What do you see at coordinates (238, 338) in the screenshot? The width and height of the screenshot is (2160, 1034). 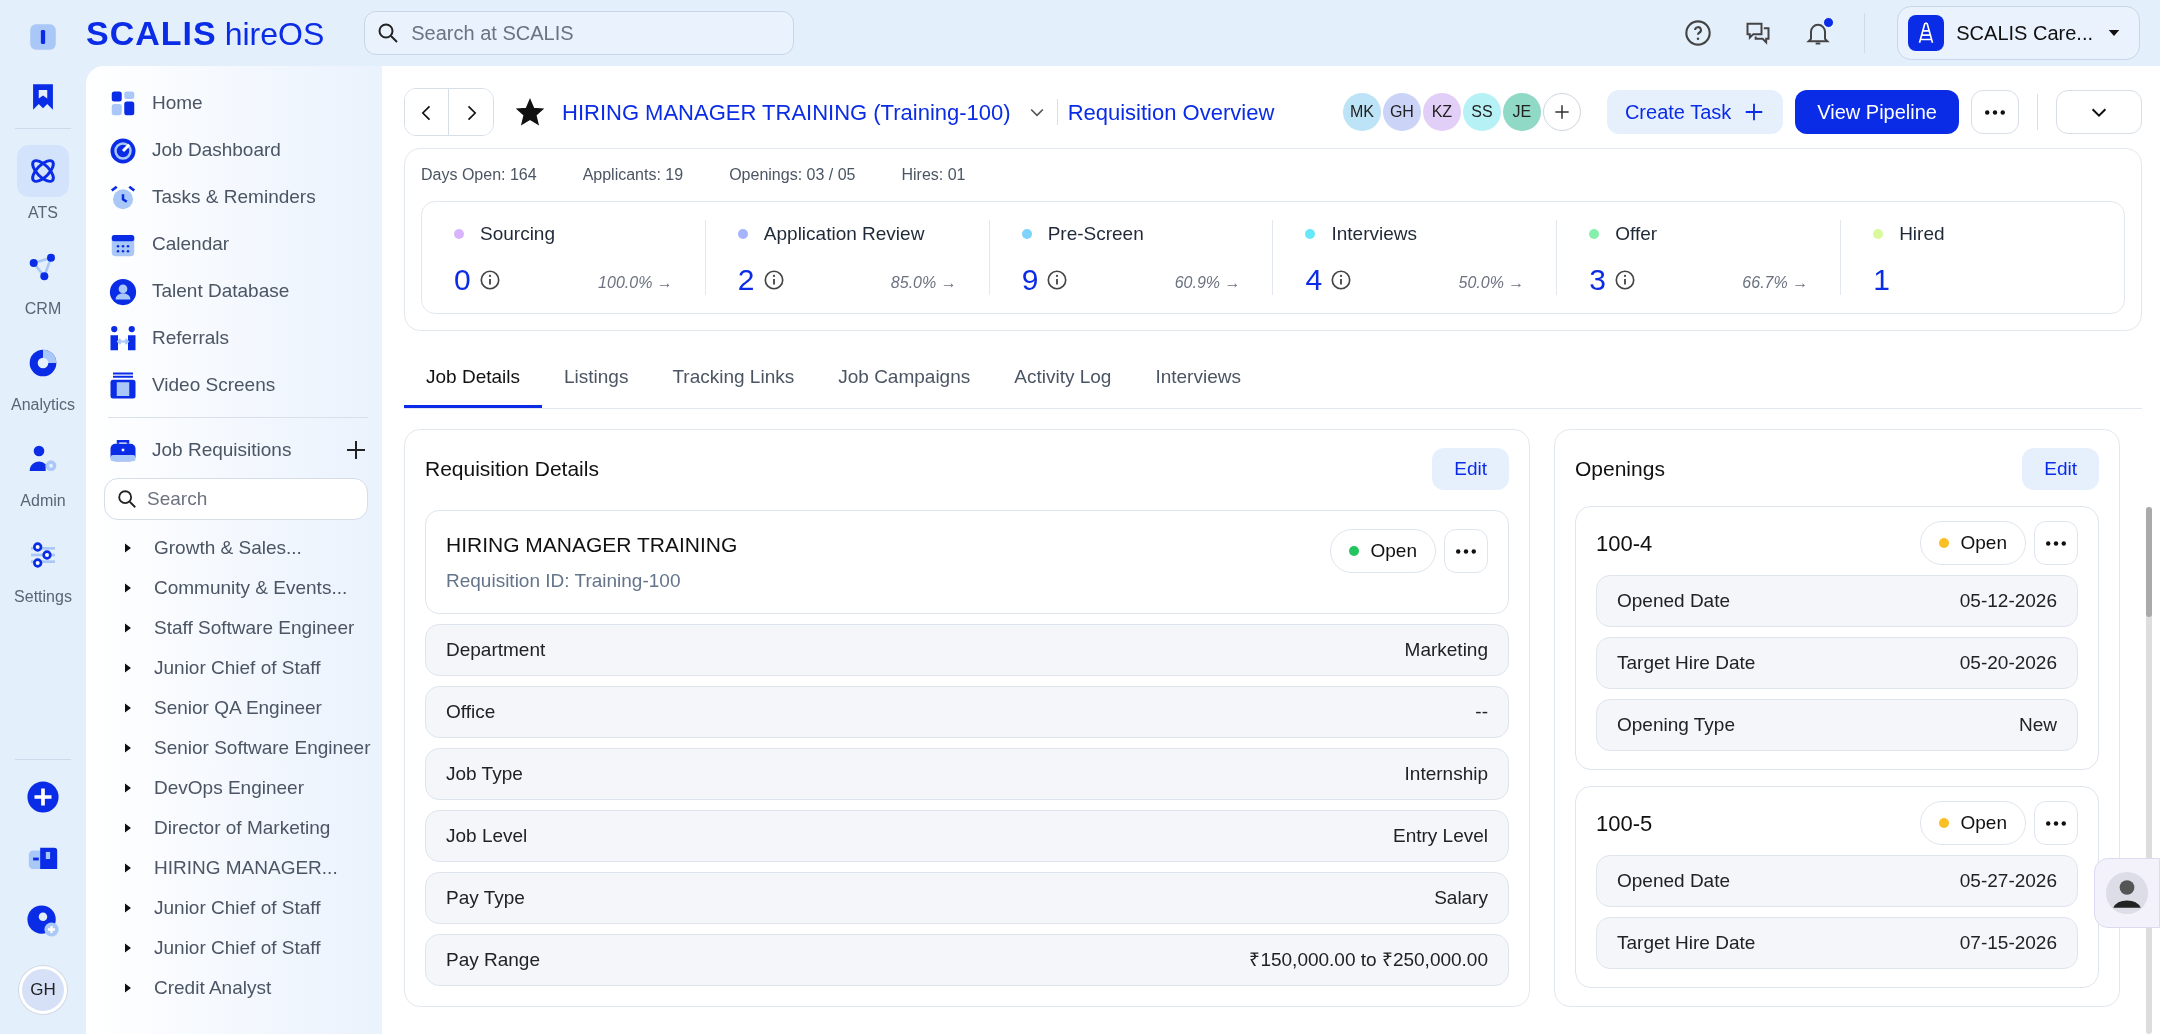 I see `nav-item: Referrals` at bounding box center [238, 338].